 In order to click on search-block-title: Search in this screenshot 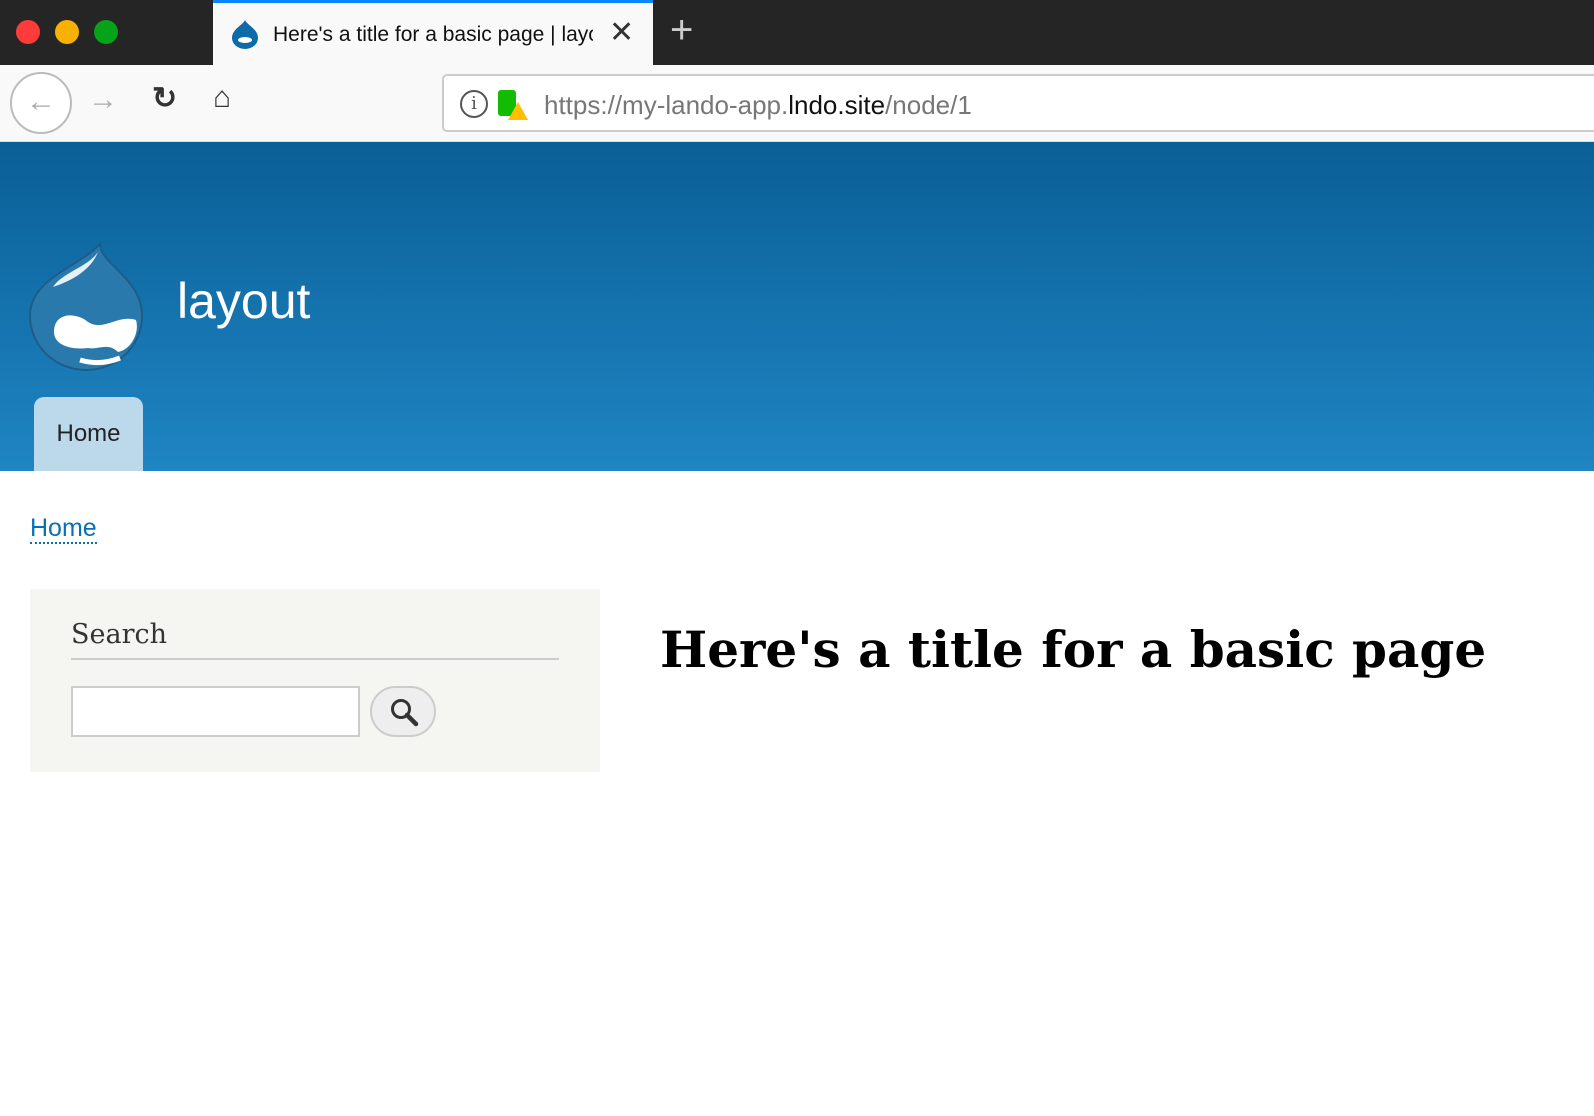, I will do `click(315, 639)`.